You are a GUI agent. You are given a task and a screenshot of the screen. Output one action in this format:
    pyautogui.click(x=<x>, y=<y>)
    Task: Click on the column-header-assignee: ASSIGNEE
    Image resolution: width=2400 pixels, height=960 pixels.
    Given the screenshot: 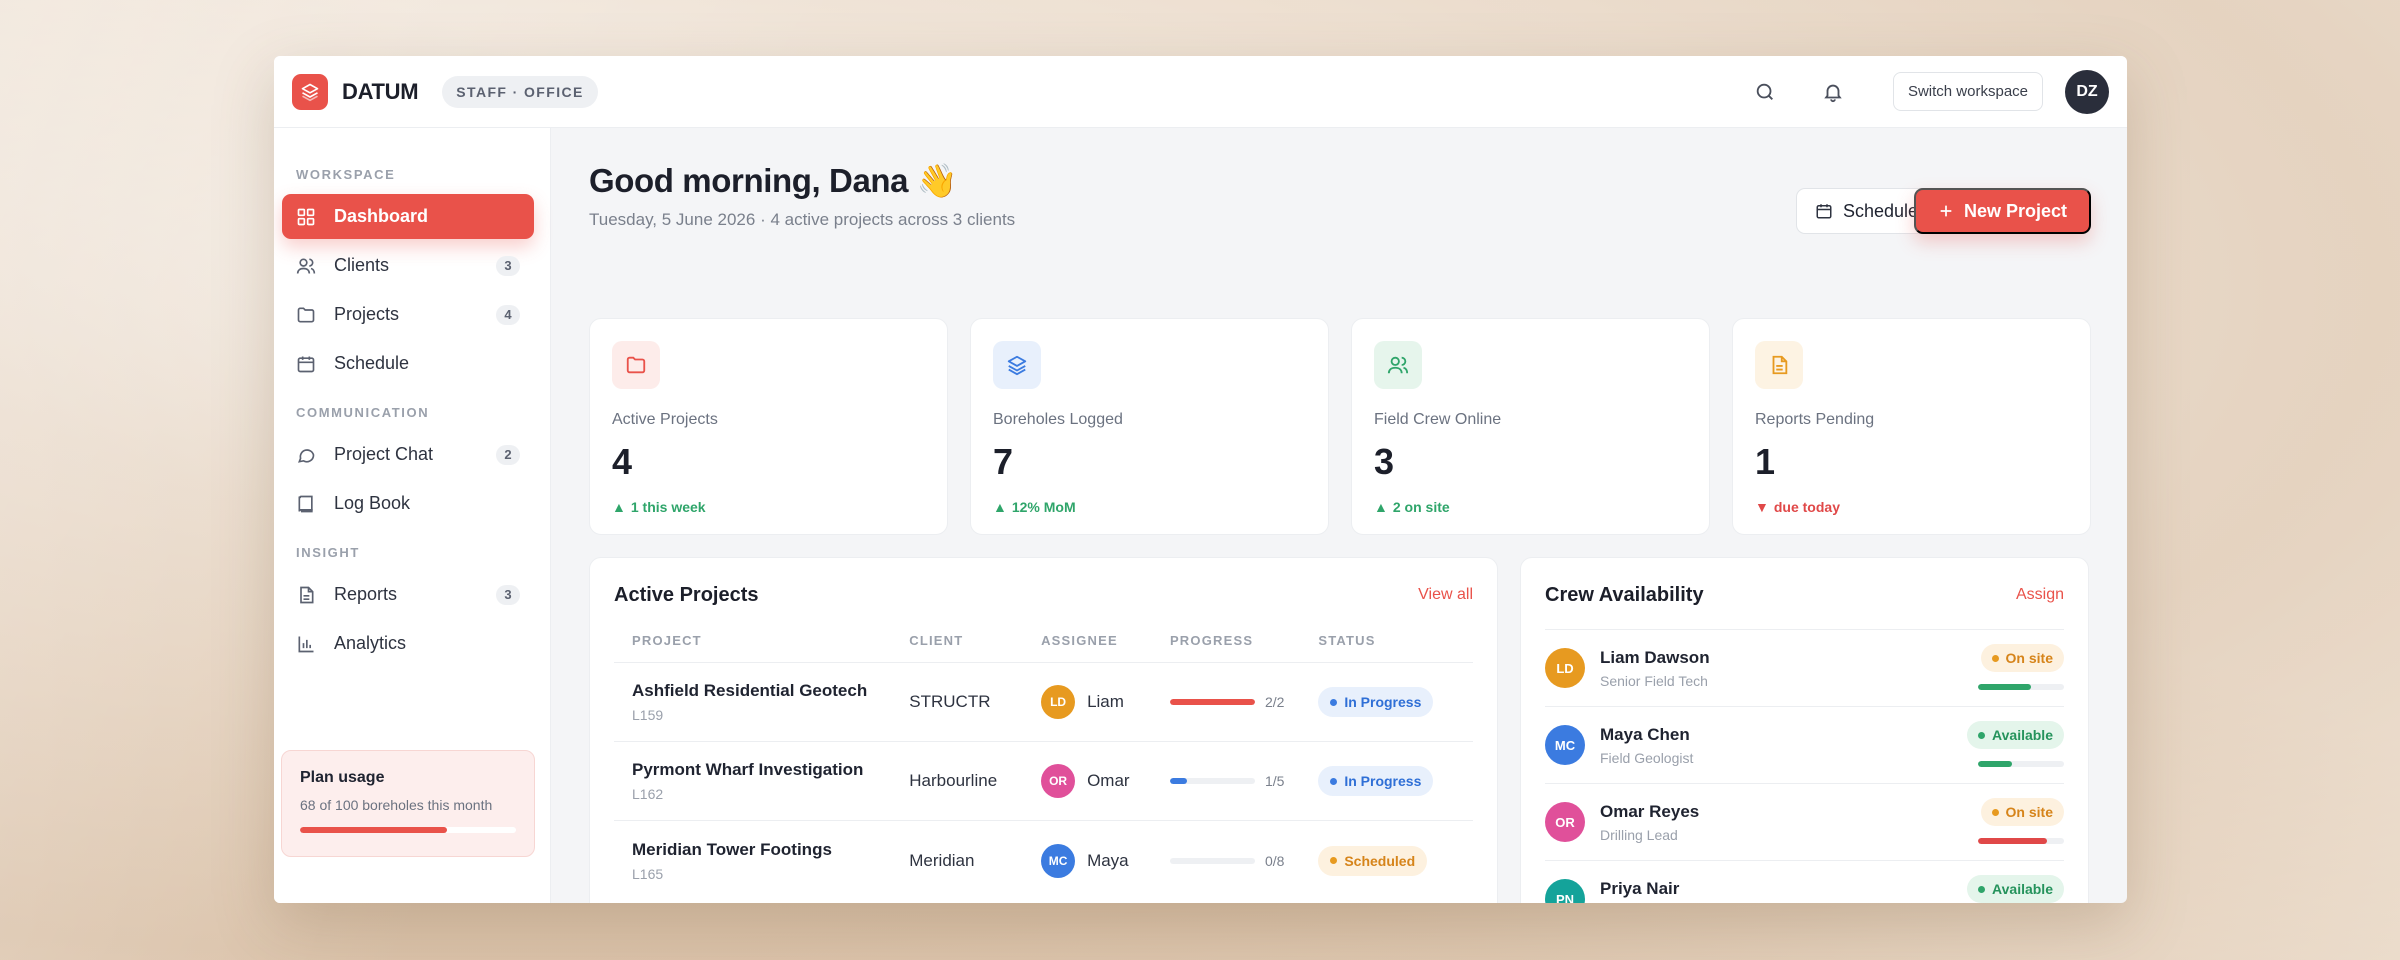 What is the action you would take?
    pyautogui.click(x=1105, y=647)
    